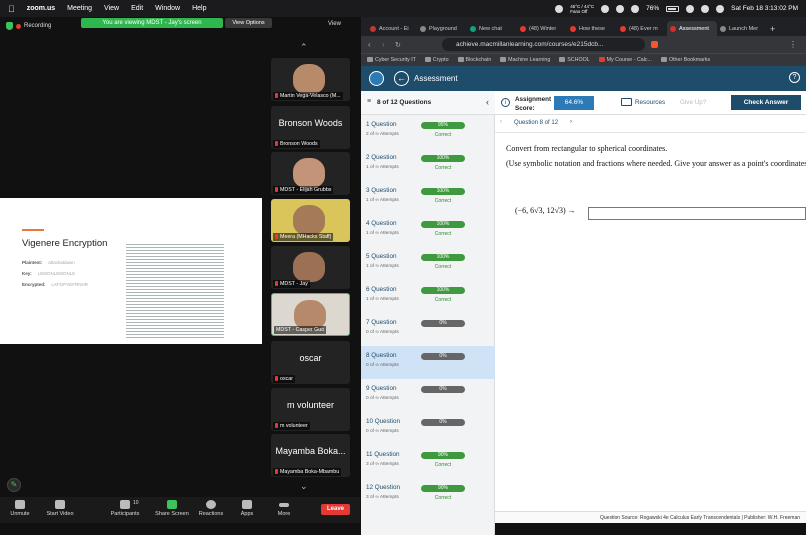  What do you see at coordinates (41, 8) in the screenshot?
I see `menu-app-zoom: zoom.us` at bounding box center [41, 8].